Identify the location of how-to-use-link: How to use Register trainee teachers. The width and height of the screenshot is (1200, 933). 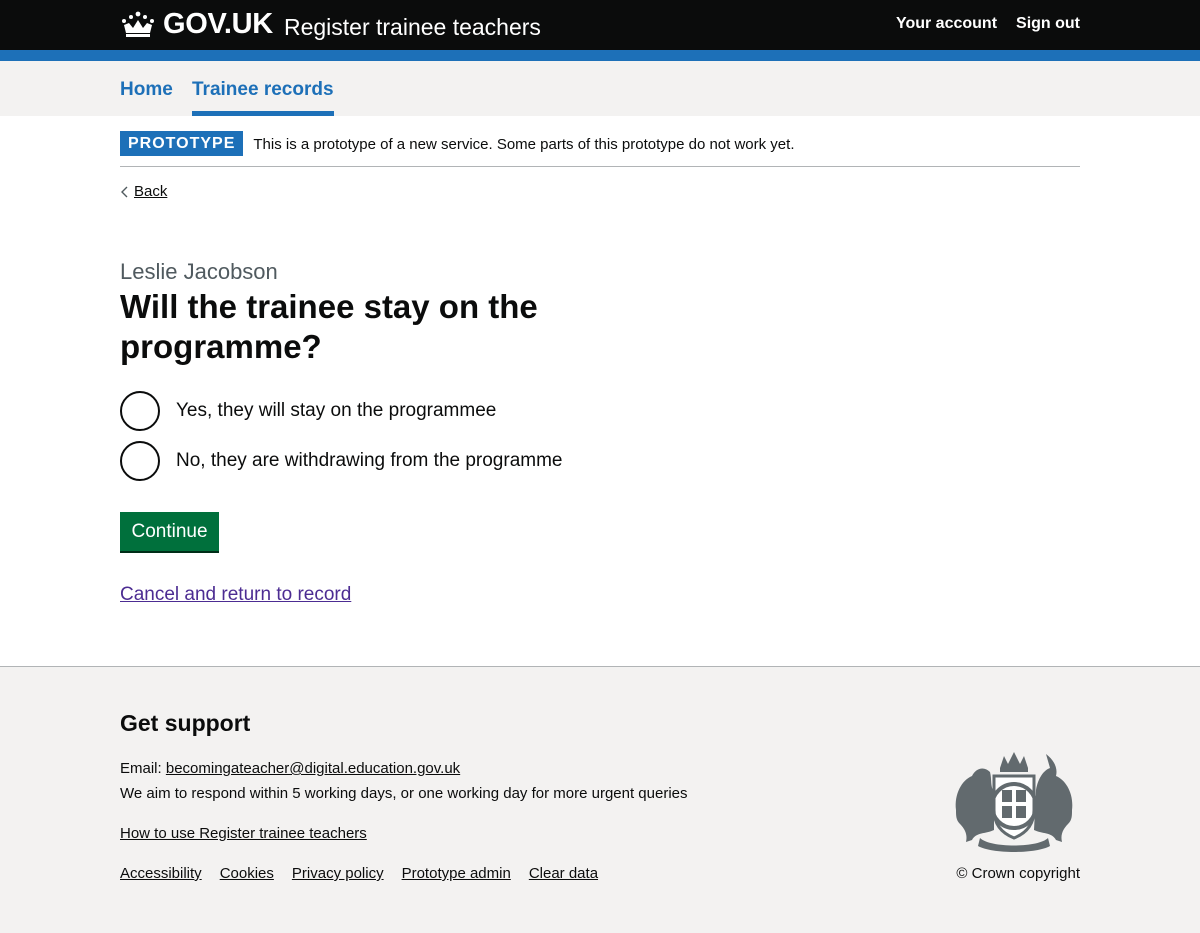
(243, 833).